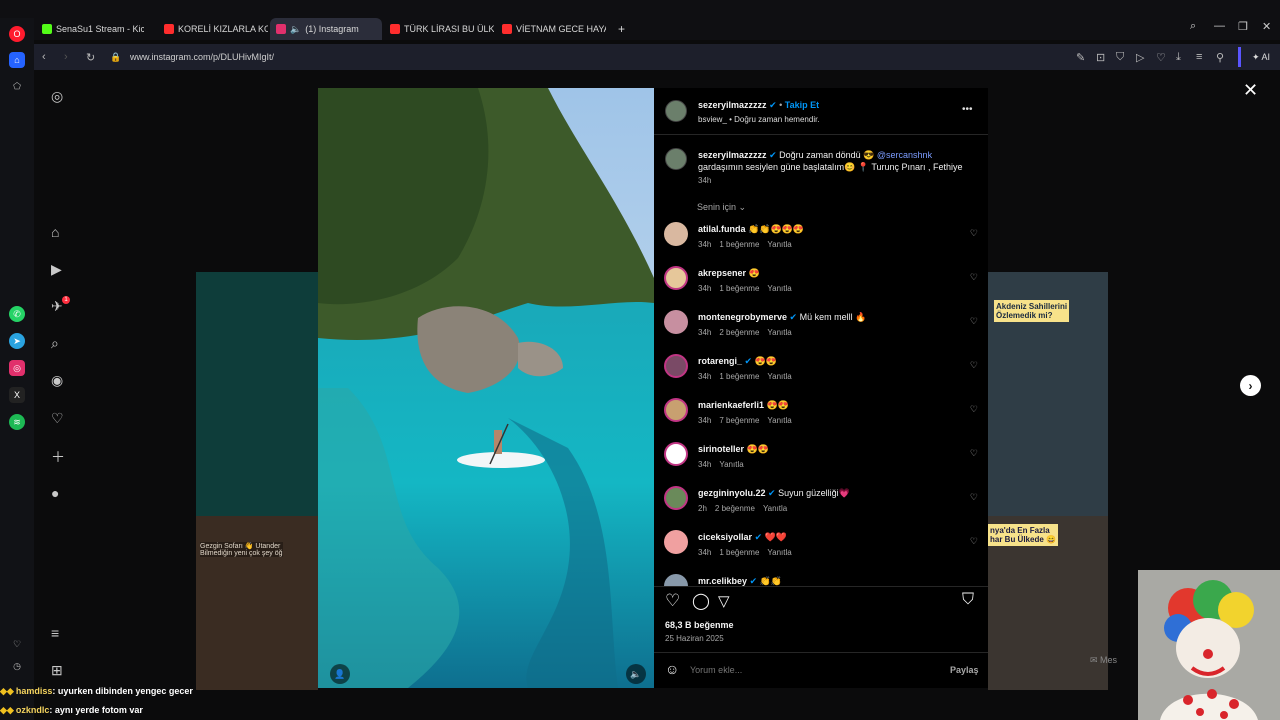 This screenshot has height=720, width=1280. Describe the element at coordinates (66, 300) in the screenshot. I see `notification-badge: 1` at that location.